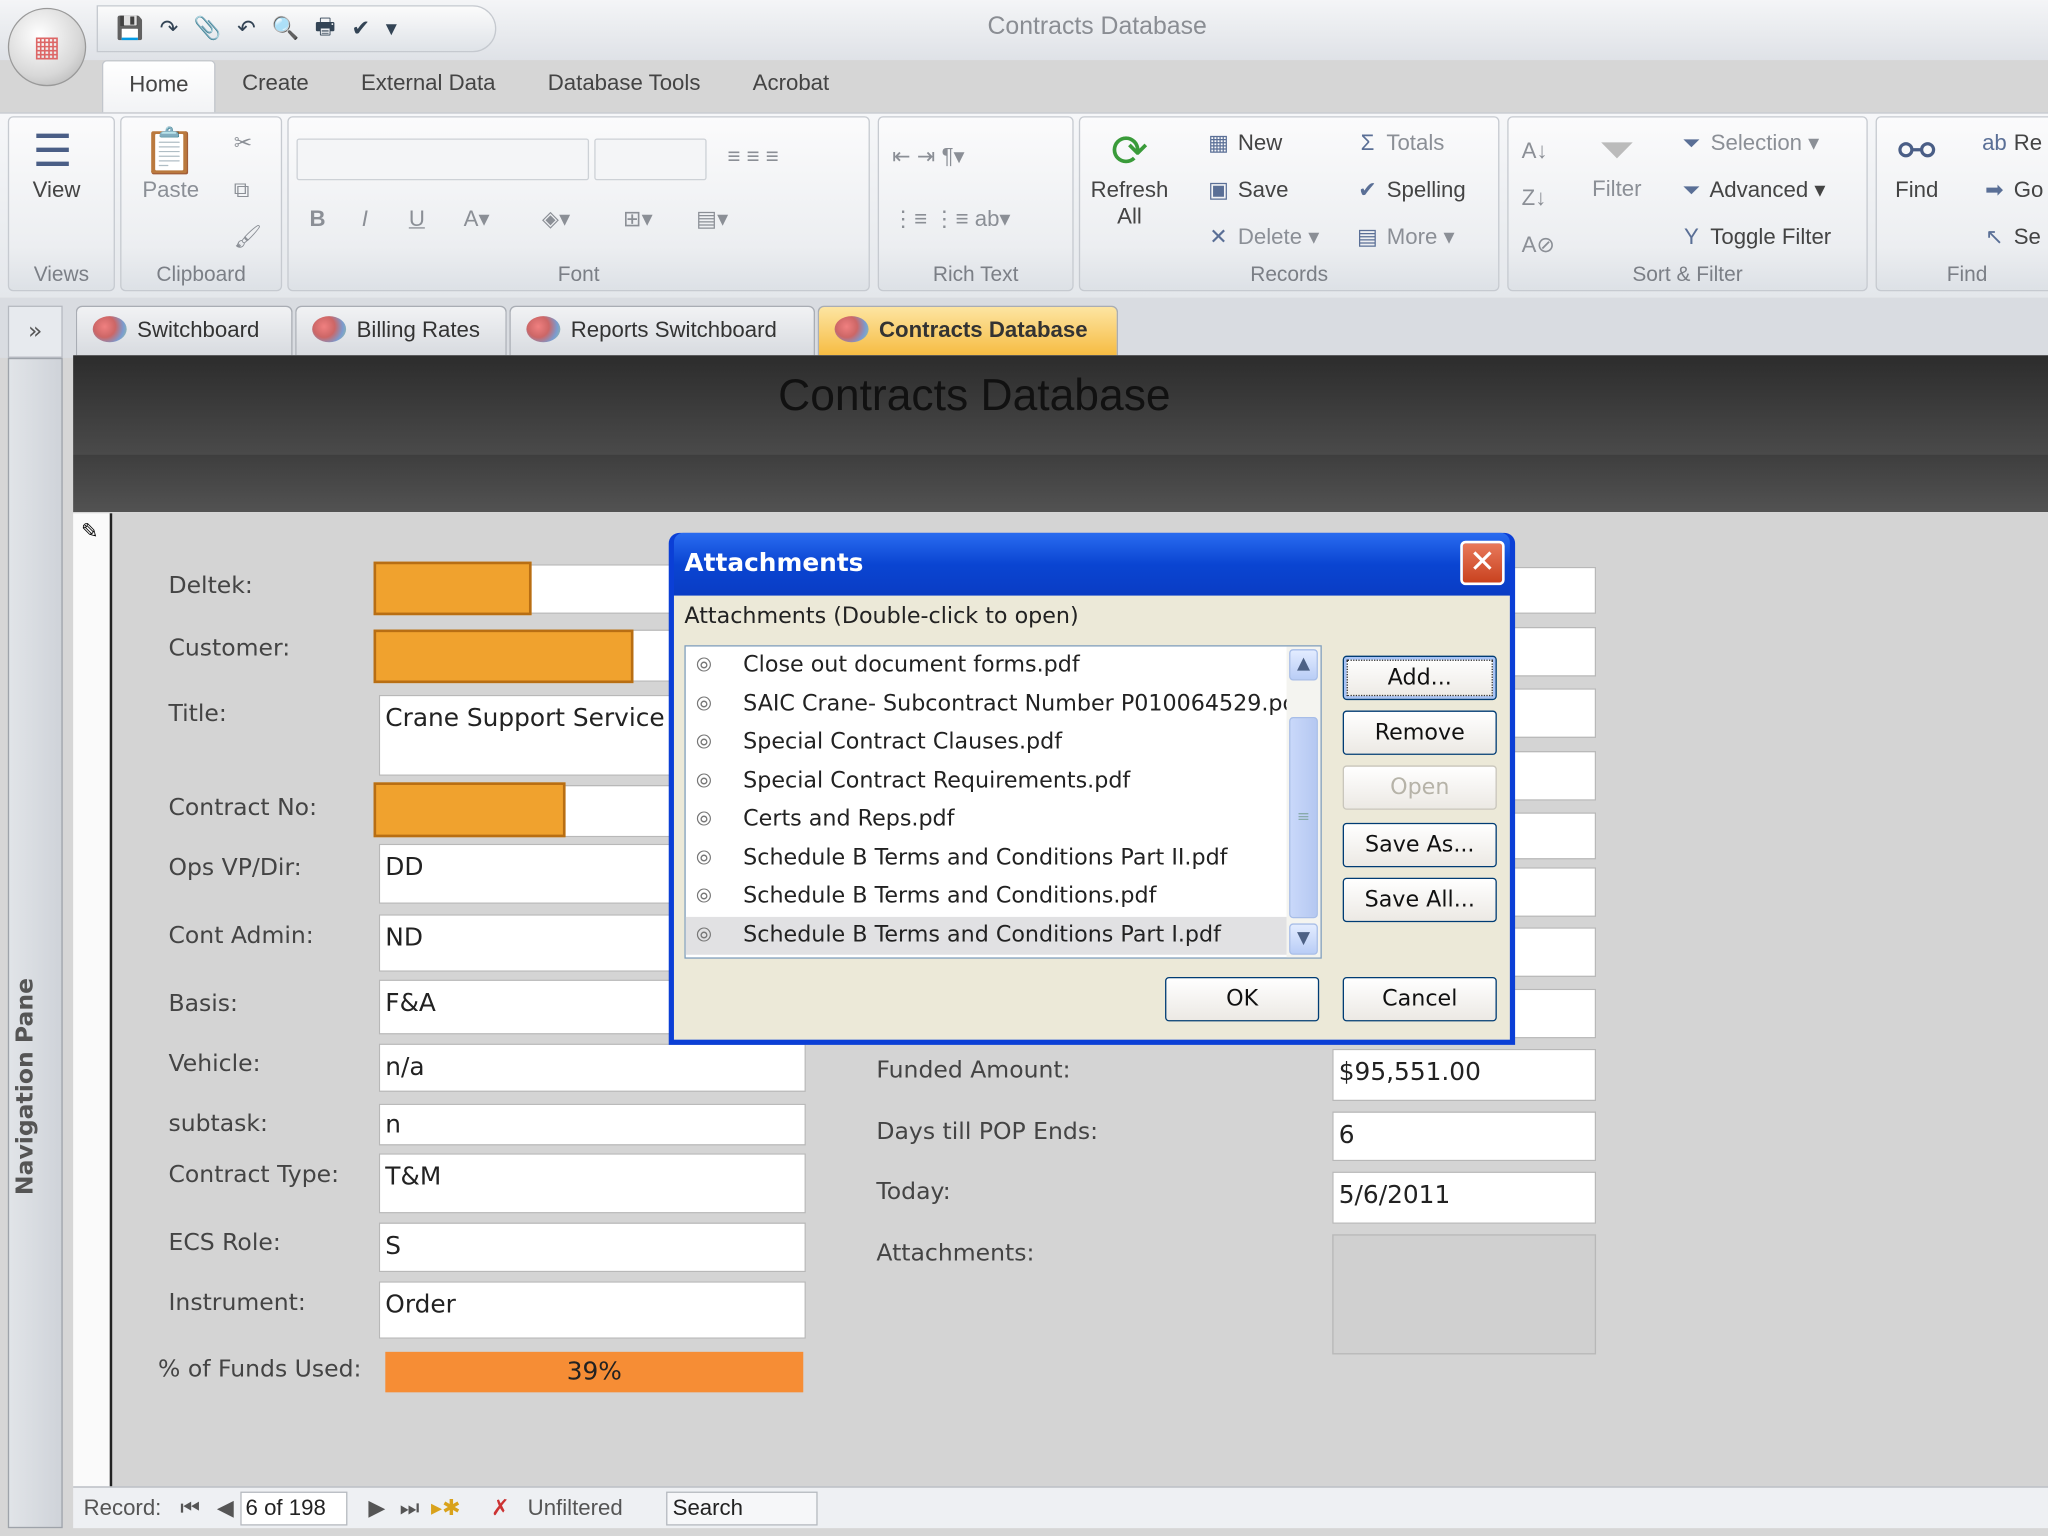  I want to click on tab-home: Home, so click(158, 86).